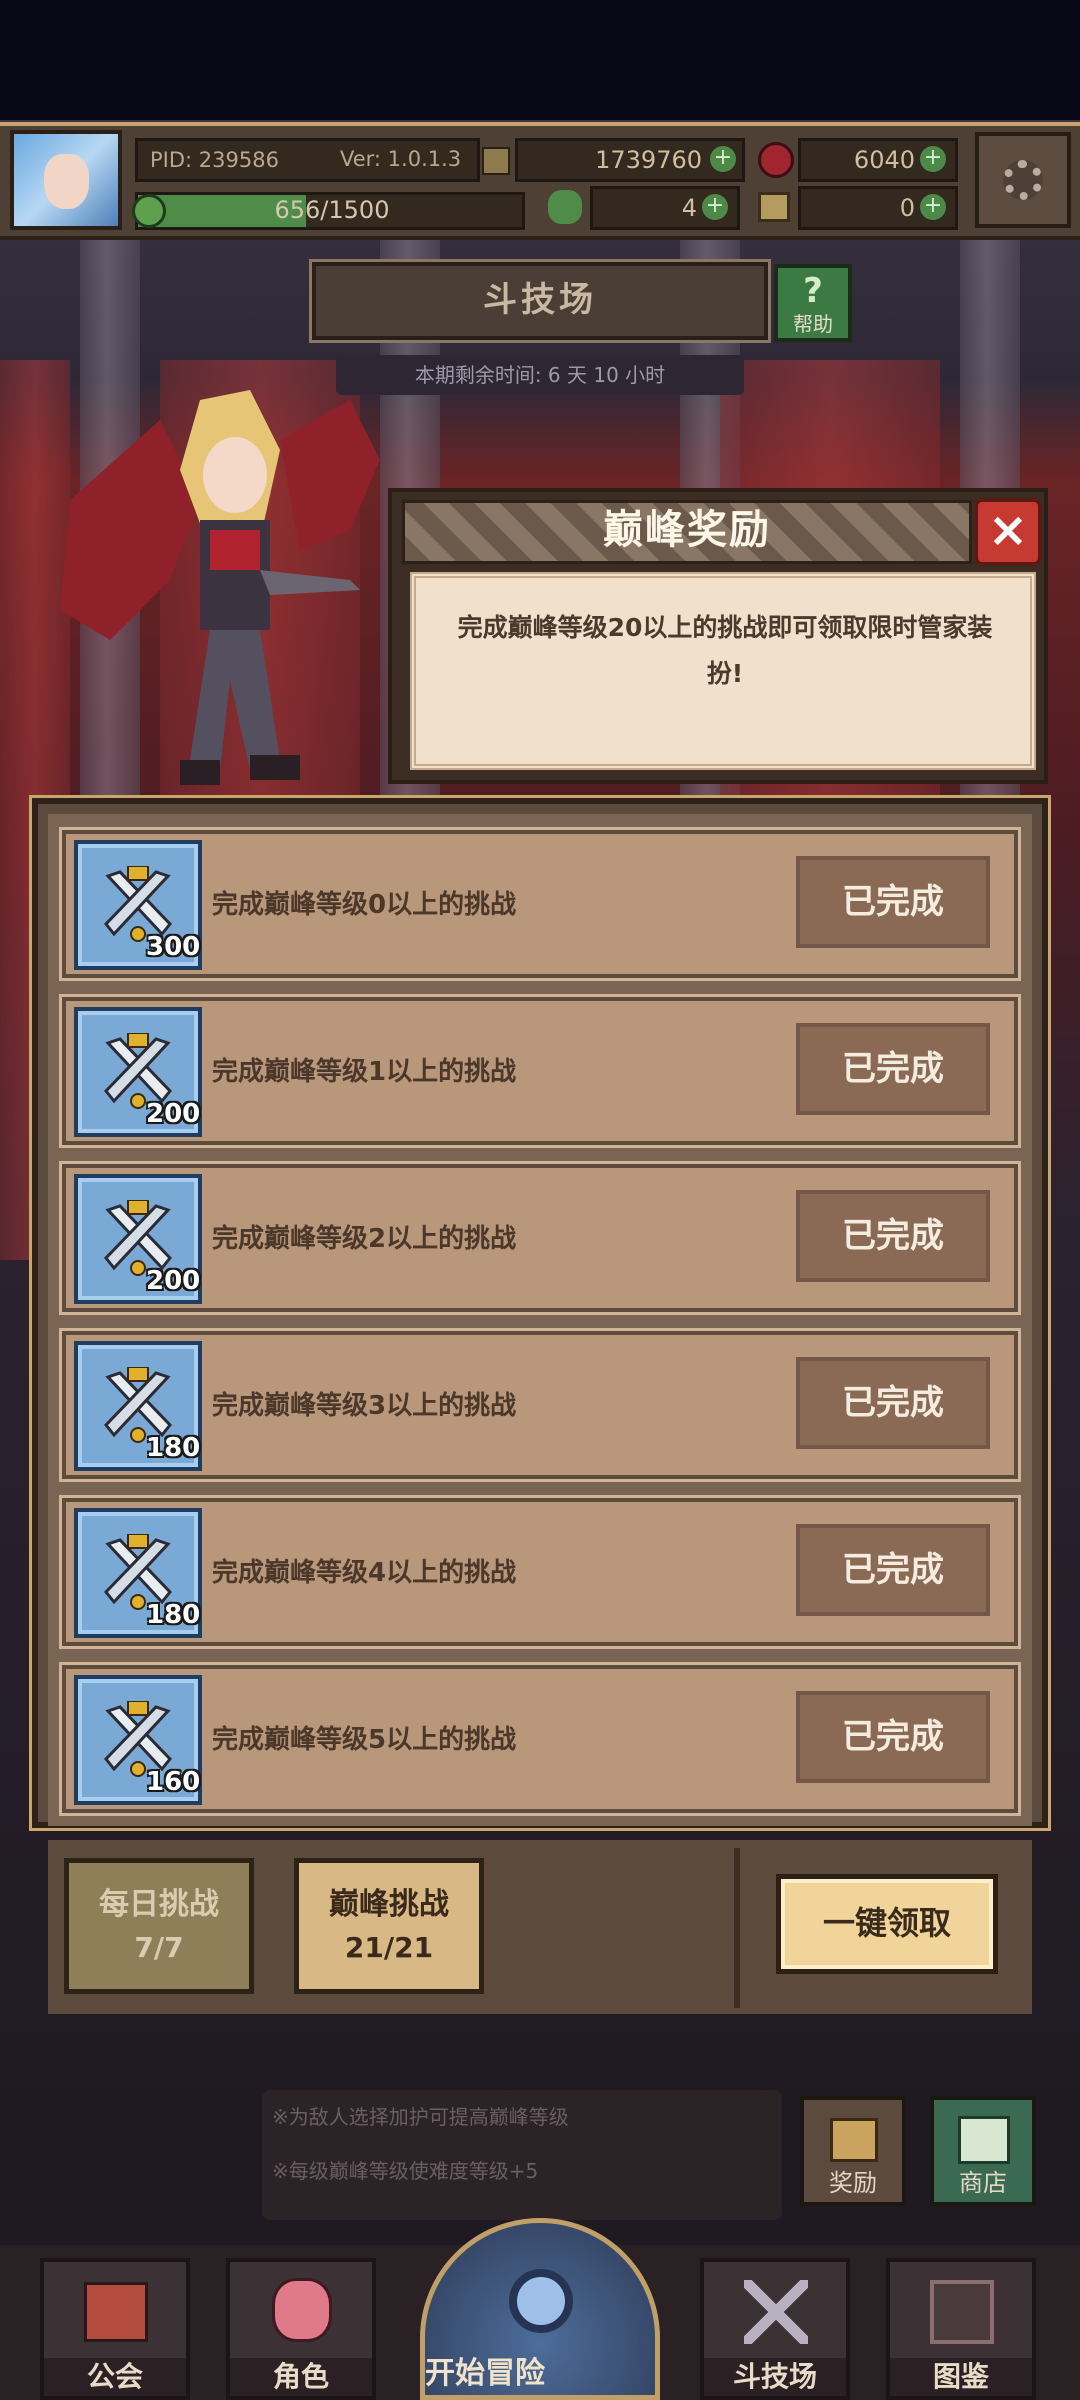  I want to click on settings-button, so click(1023, 180).